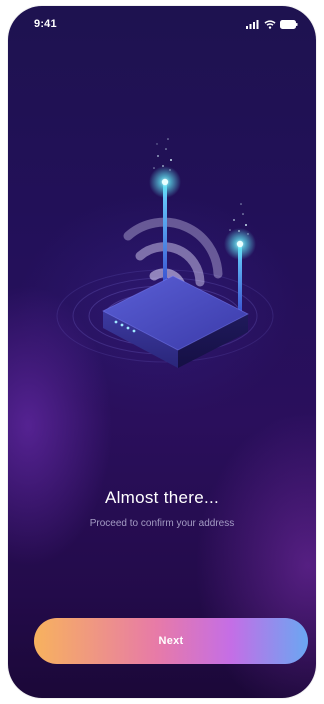 The width and height of the screenshot is (324, 704). What do you see at coordinates (162, 523) in the screenshot?
I see `page-subtitle: Proceed to confirm your address` at bounding box center [162, 523].